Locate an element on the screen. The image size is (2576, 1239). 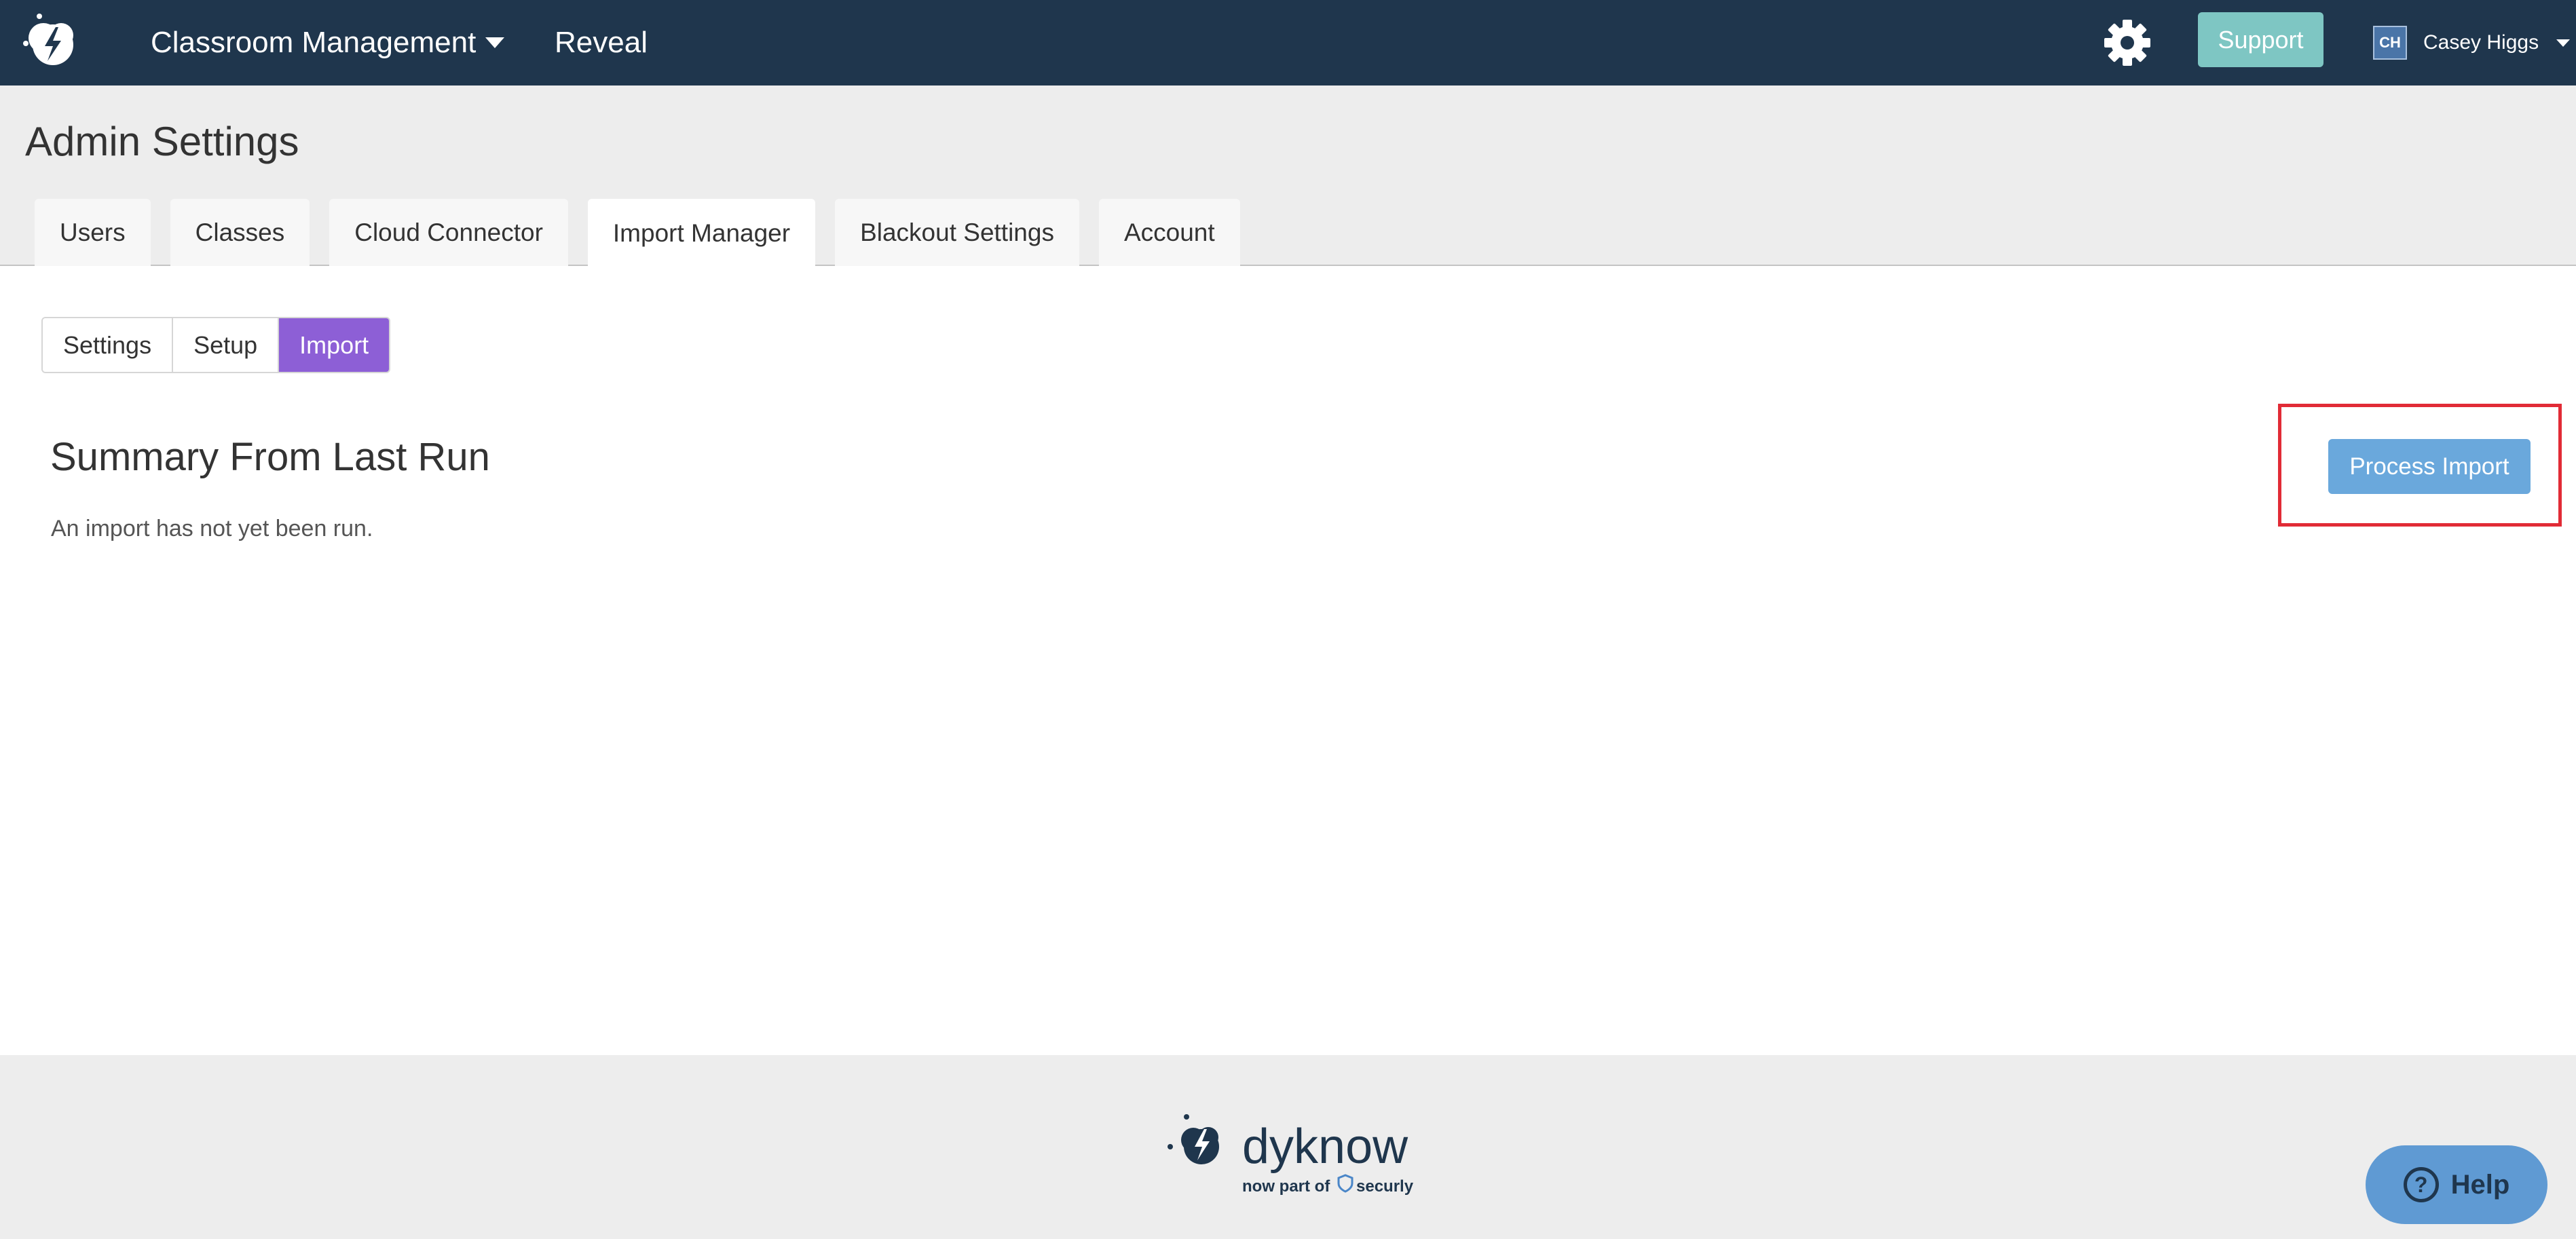
import-manager-subtabs: Settings Setup Import is located at coordinates (216, 345).